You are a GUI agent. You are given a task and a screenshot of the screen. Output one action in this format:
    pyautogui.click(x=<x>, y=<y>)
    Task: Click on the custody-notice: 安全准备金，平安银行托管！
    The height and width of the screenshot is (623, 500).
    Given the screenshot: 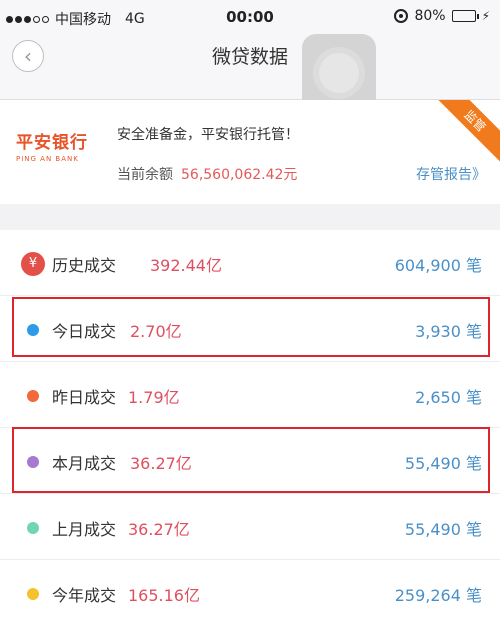 What is the action you would take?
    pyautogui.click(x=208, y=135)
    